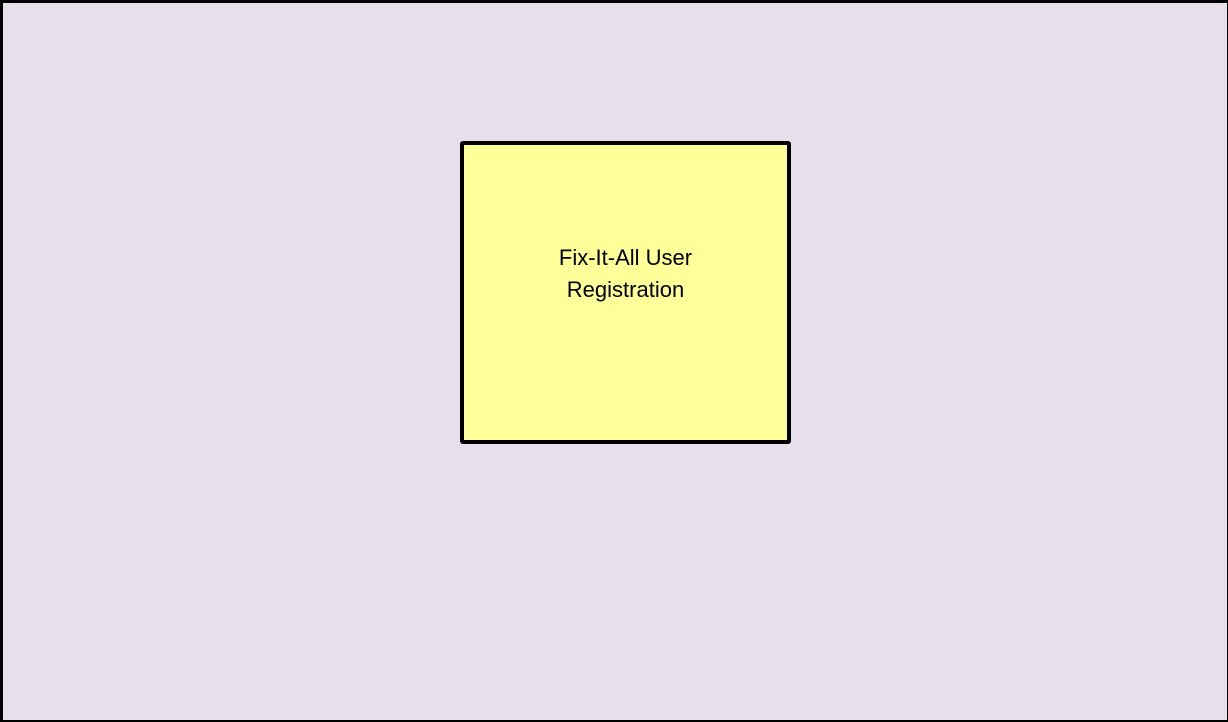  I want to click on process-box: Fix-It-All User Registration, so click(625, 292).